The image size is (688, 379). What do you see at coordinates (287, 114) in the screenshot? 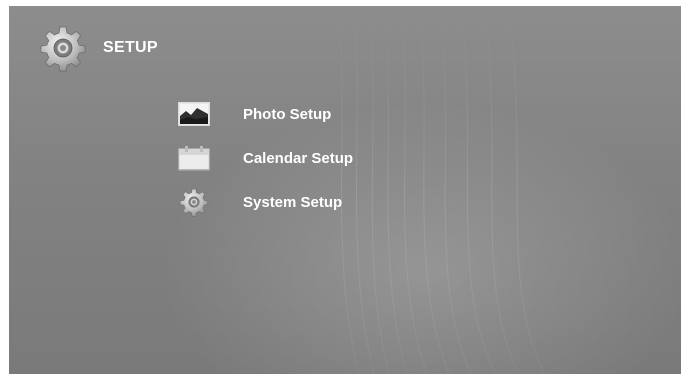
I see `menu-item-label: Photo Setup` at bounding box center [287, 114].